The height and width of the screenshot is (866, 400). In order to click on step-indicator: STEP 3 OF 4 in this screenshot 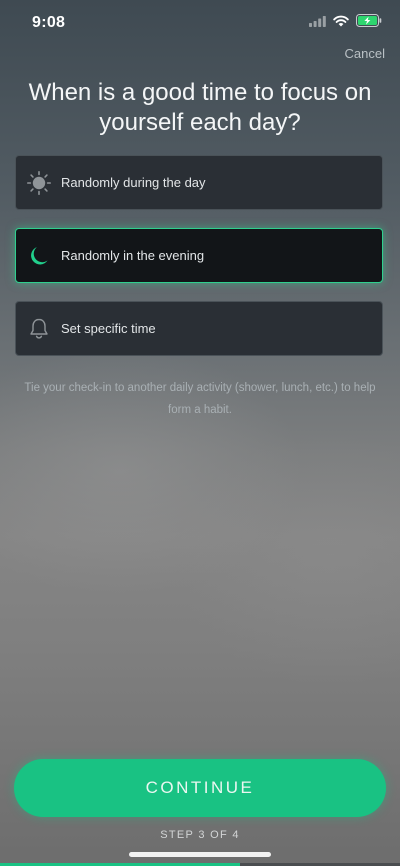, I will do `click(200, 835)`.